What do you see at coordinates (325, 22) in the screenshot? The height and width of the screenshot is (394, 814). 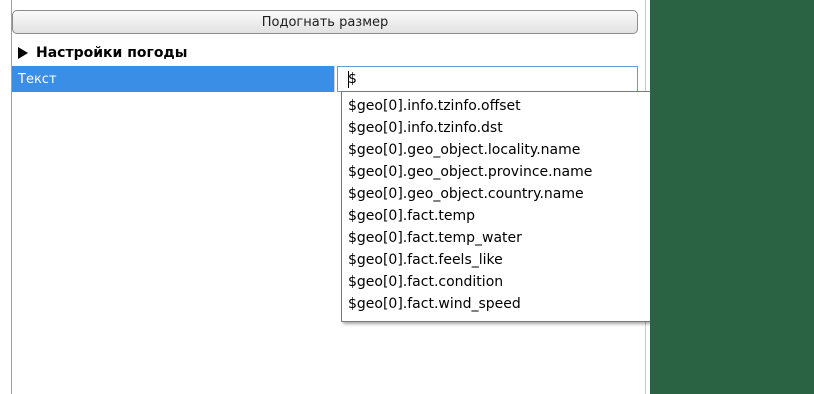 I see `fit-size-button: Подогнать размер` at bounding box center [325, 22].